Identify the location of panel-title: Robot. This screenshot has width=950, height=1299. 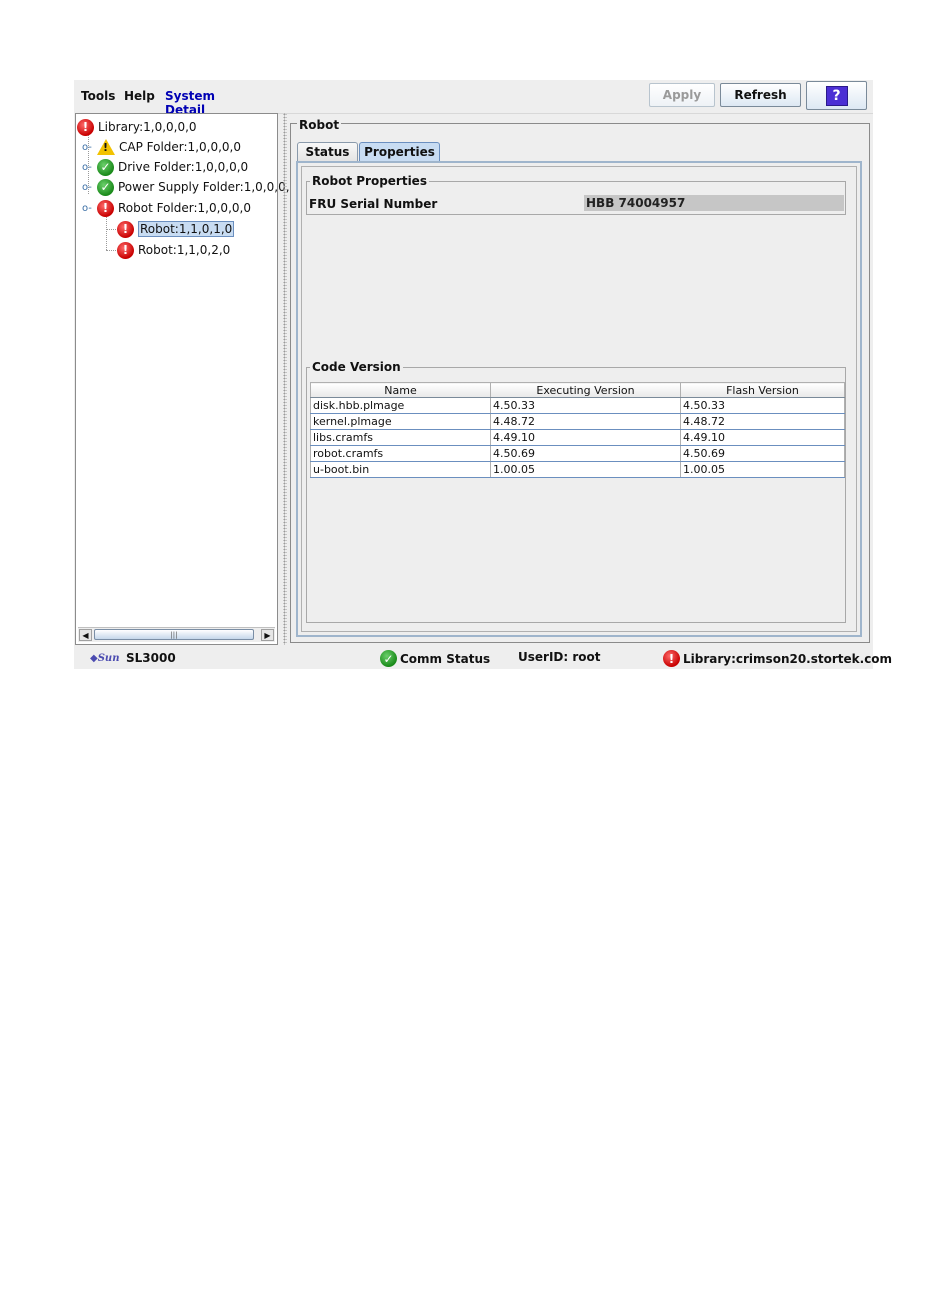
(319, 125).